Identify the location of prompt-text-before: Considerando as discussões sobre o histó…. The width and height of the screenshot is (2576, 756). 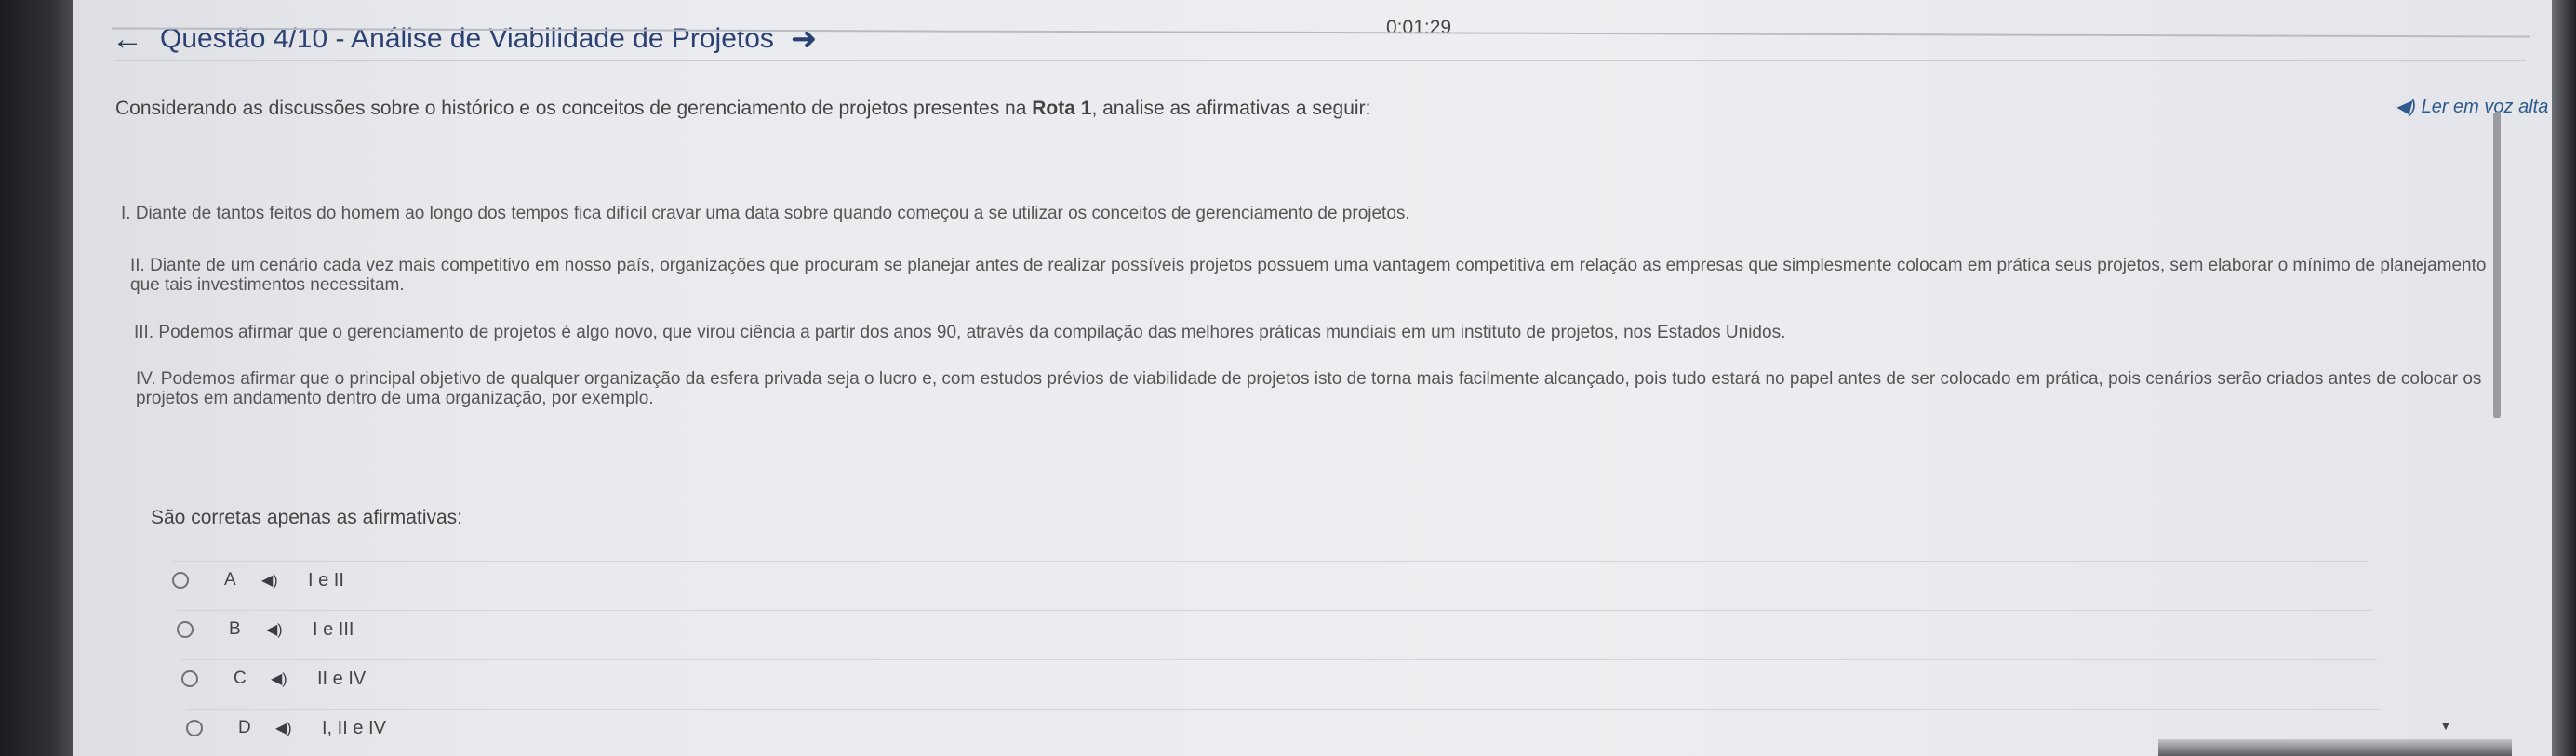
(574, 108).